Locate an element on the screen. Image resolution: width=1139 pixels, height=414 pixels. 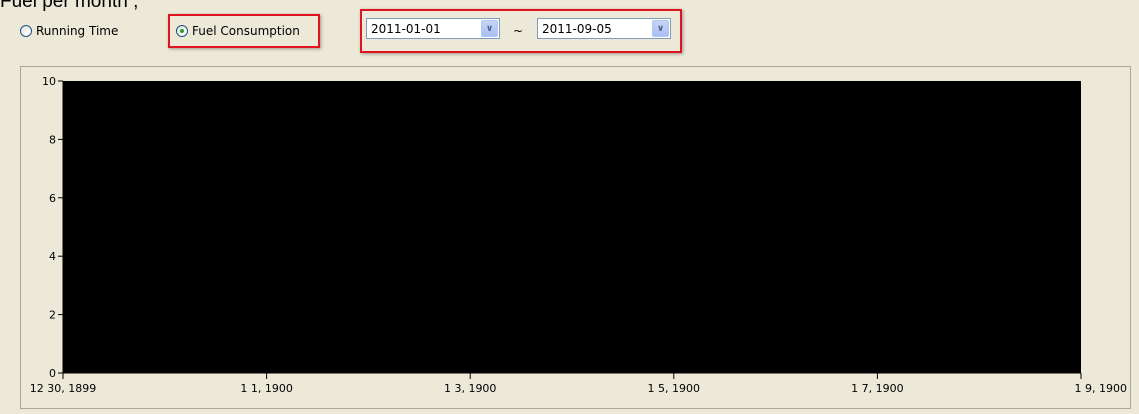
y-tick-label: 4 is located at coordinates (52, 256).